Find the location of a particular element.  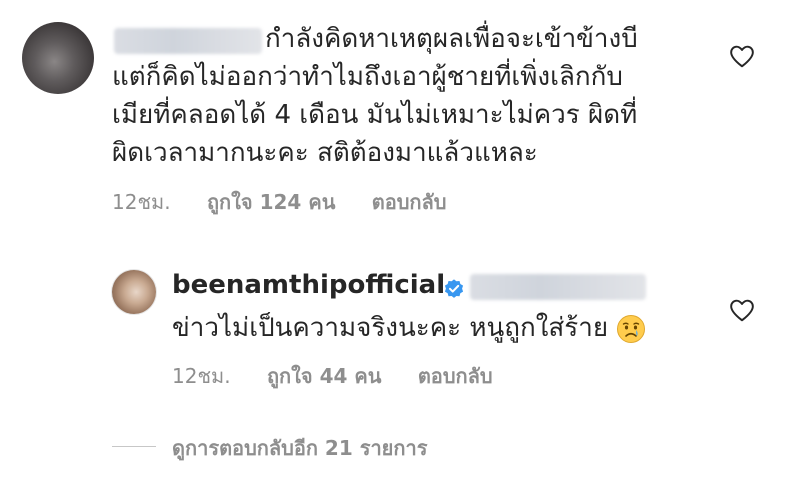

view-replies-divider is located at coordinates (134, 446).